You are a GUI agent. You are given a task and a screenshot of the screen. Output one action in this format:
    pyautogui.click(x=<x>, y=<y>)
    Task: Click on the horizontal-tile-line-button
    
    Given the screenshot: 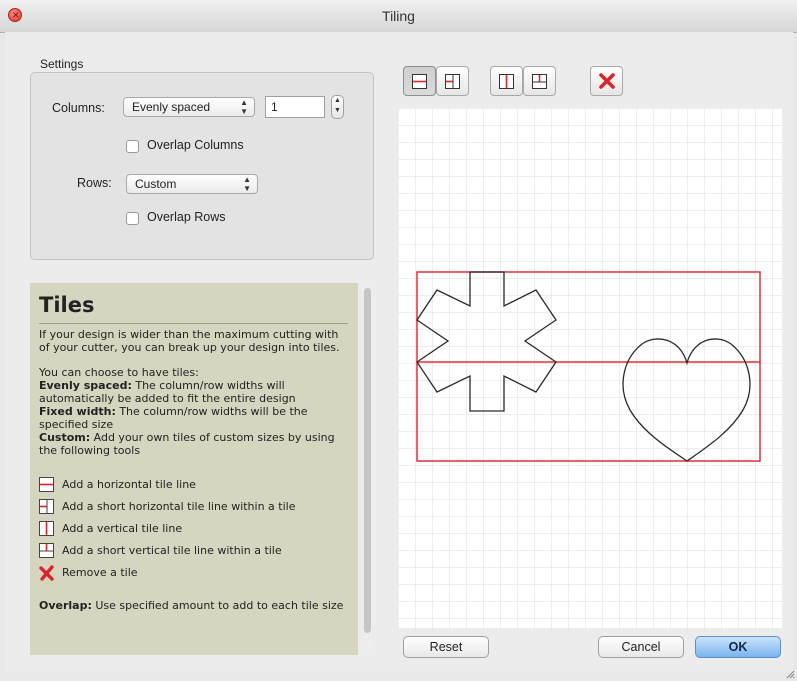 What is the action you would take?
    pyautogui.click(x=419, y=81)
    